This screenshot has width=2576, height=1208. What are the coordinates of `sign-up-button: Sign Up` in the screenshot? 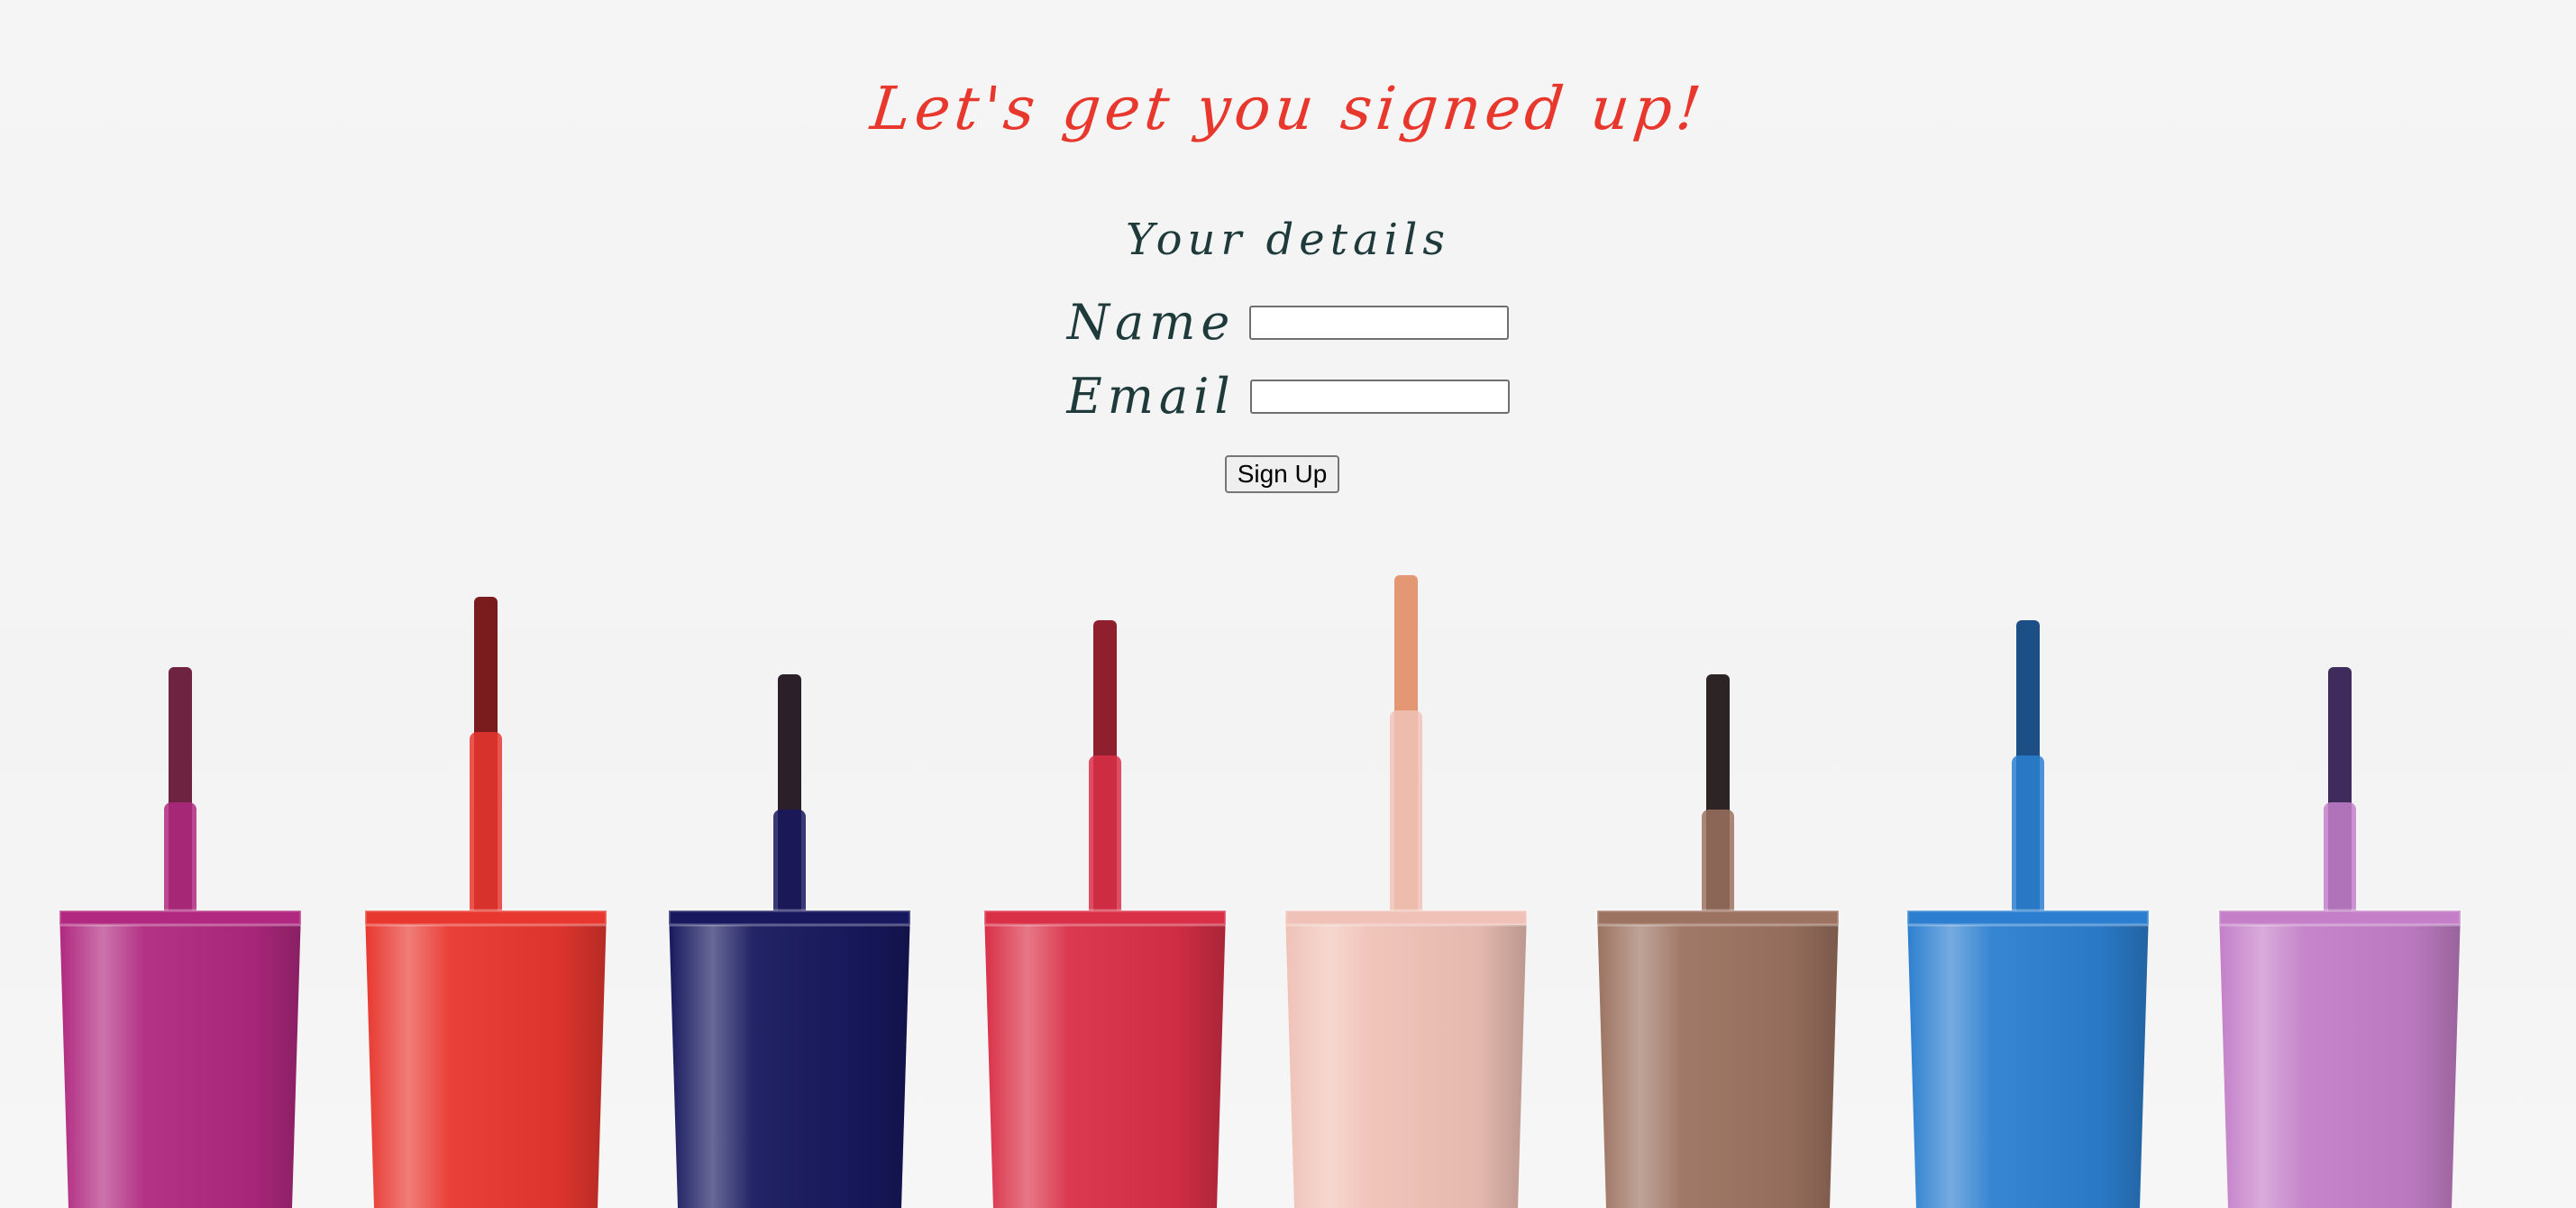 It's located at (1282, 474).